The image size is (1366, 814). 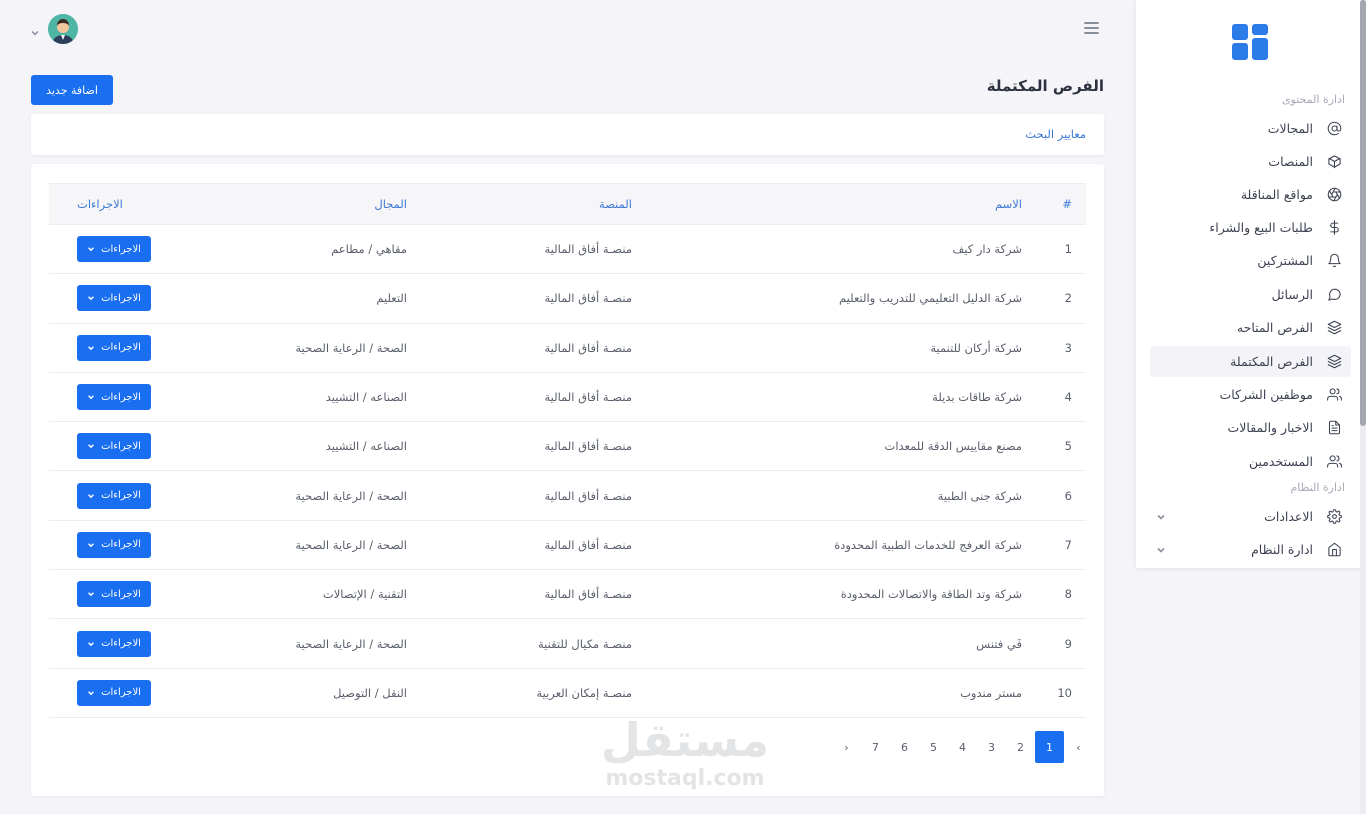 What do you see at coordinates (1250, 194) in the screenshot?
I see `sidebar-item-transfer-sites: مواقع المناقلة` at bounding box center [1250, 194].